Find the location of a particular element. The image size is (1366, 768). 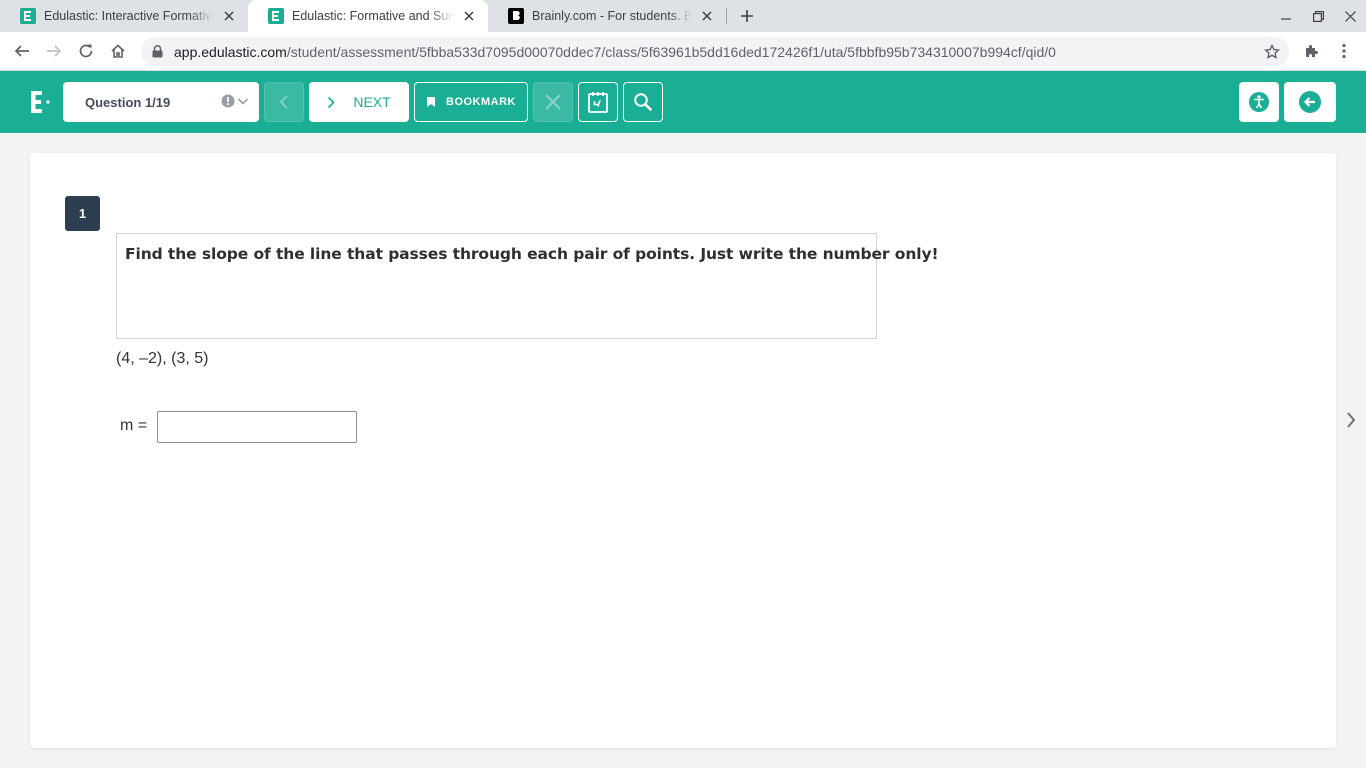

calculator-button is located at coordinates (598, 102).